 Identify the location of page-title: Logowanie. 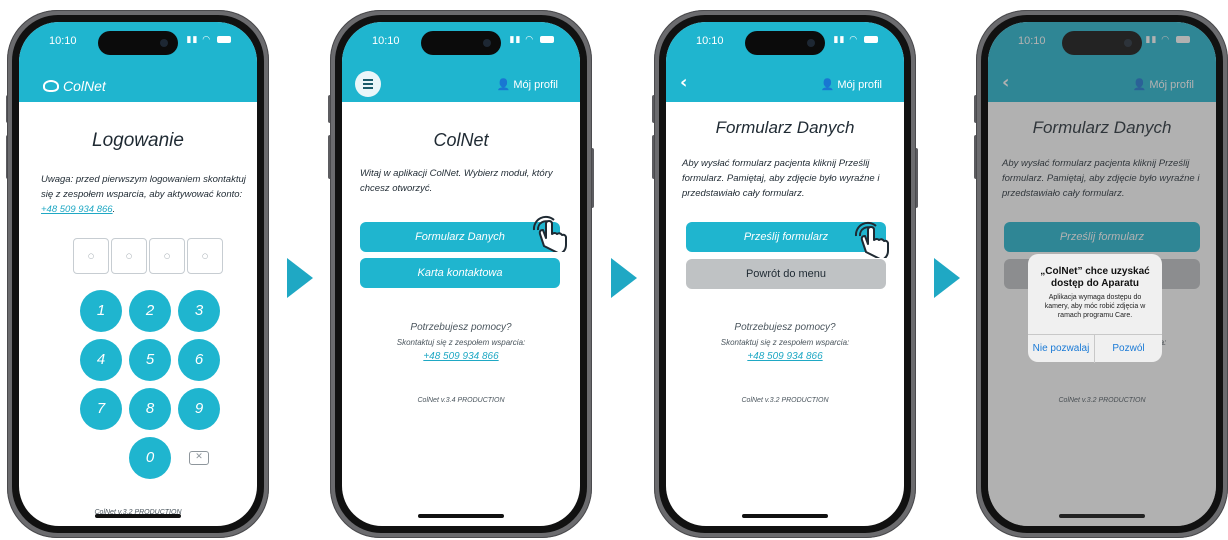
(138, 140).